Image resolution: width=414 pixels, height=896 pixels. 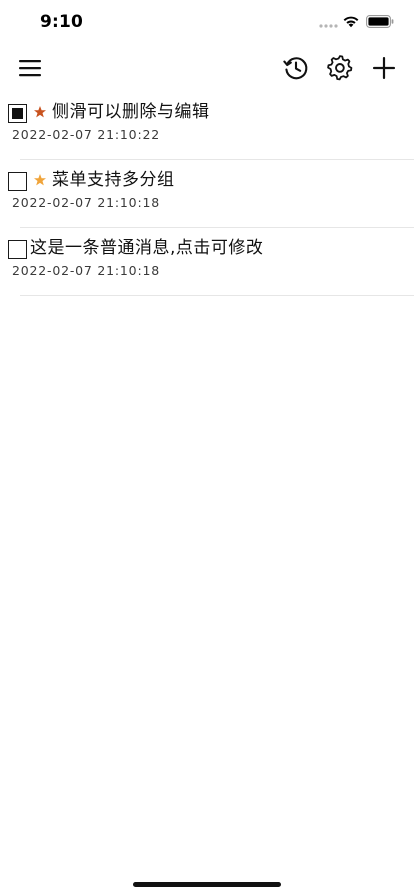 What do you see at coordinates (147, 248) in the screenshot?
I see `item-title: 这是一条普通消息,点击可修改` at bounding box center [147, 248].